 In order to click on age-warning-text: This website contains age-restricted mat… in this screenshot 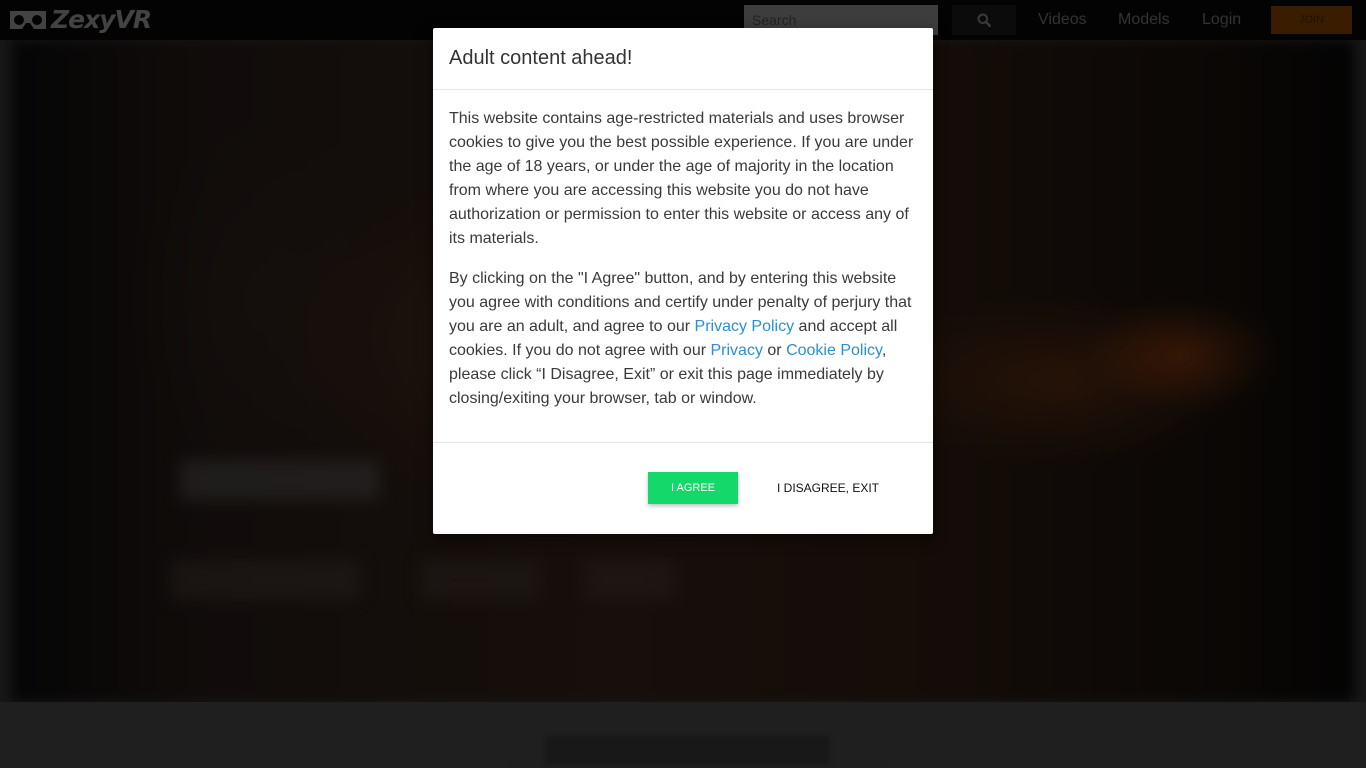, I will do `click(681, 178)`.